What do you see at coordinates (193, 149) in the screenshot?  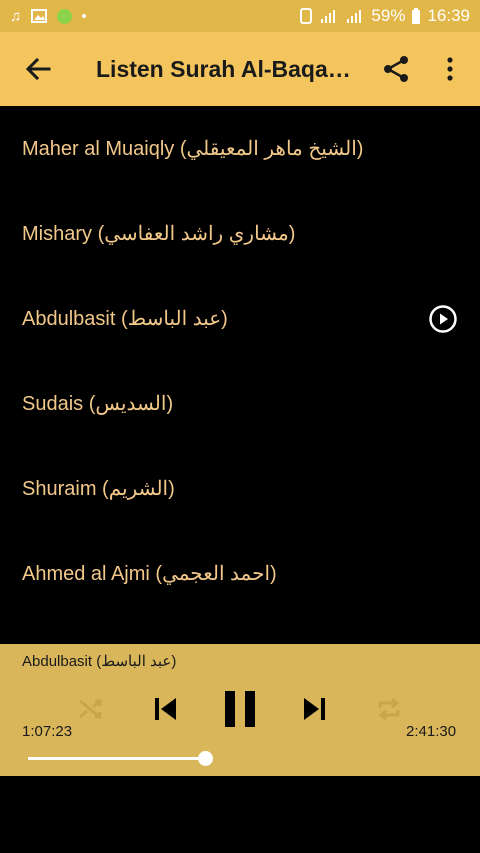 I see `reciter-label: Maher al Muaiqly (الشيخ ماهر المعيقلي)` at bounding box center [193, 149].